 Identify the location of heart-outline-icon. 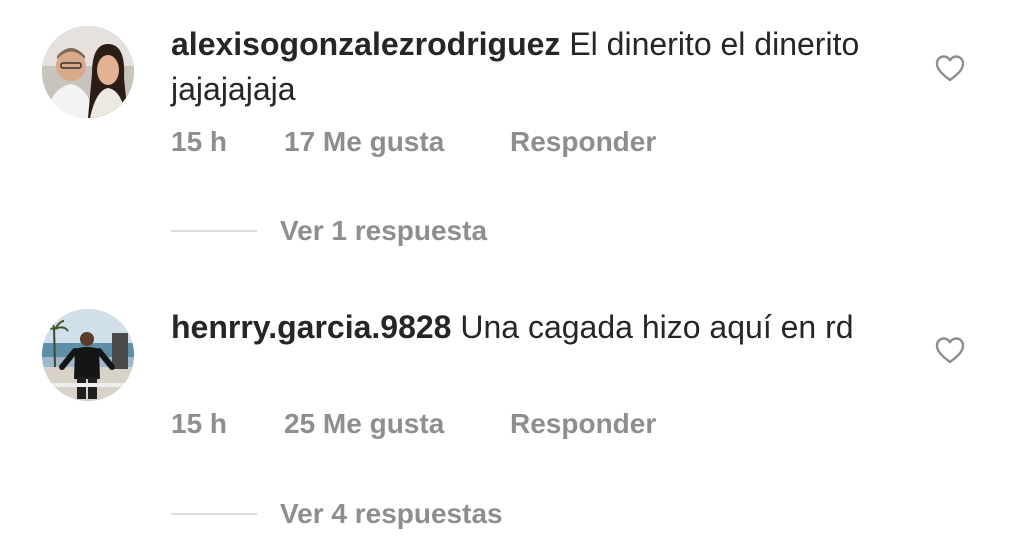
(950, 350).